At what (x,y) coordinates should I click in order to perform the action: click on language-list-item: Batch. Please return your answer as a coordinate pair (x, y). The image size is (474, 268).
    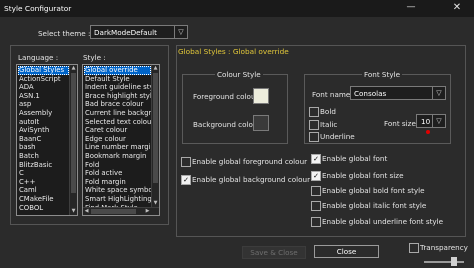
    Looking at the image, I should click on (43, 156).